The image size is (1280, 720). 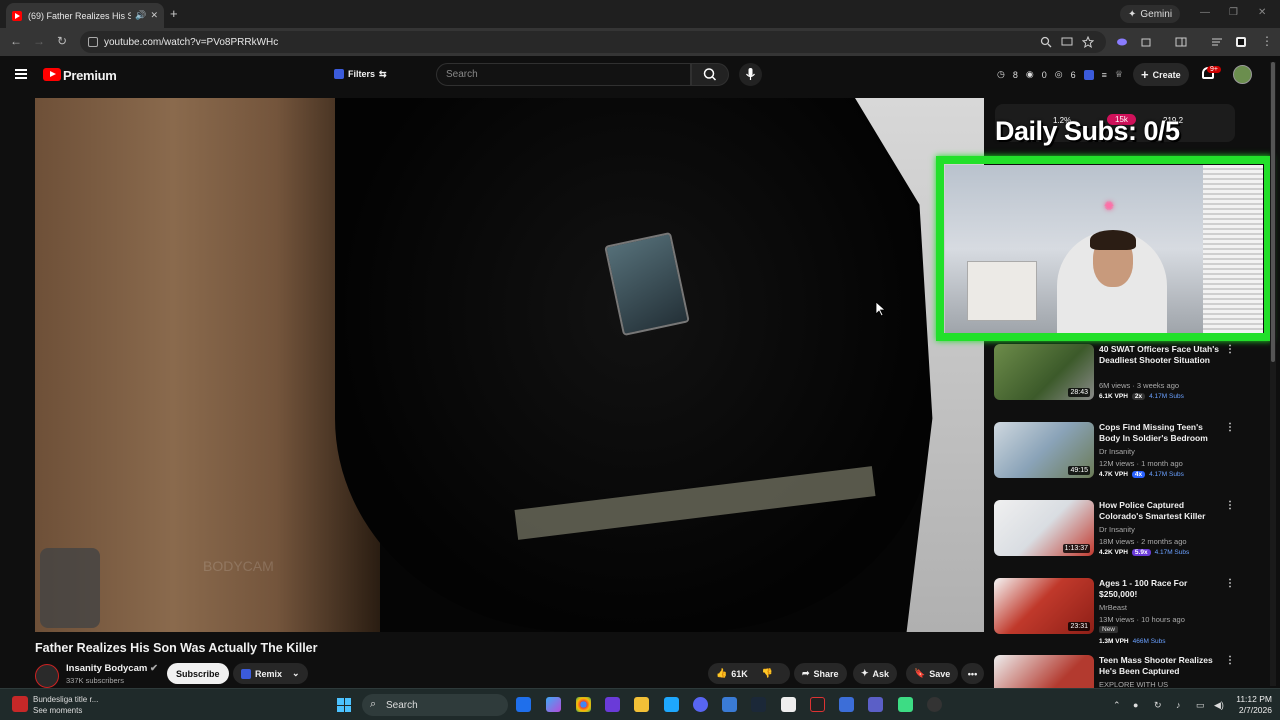 I want to click on recommendation-channel: MrBeast, so click(x=1113, y=607).